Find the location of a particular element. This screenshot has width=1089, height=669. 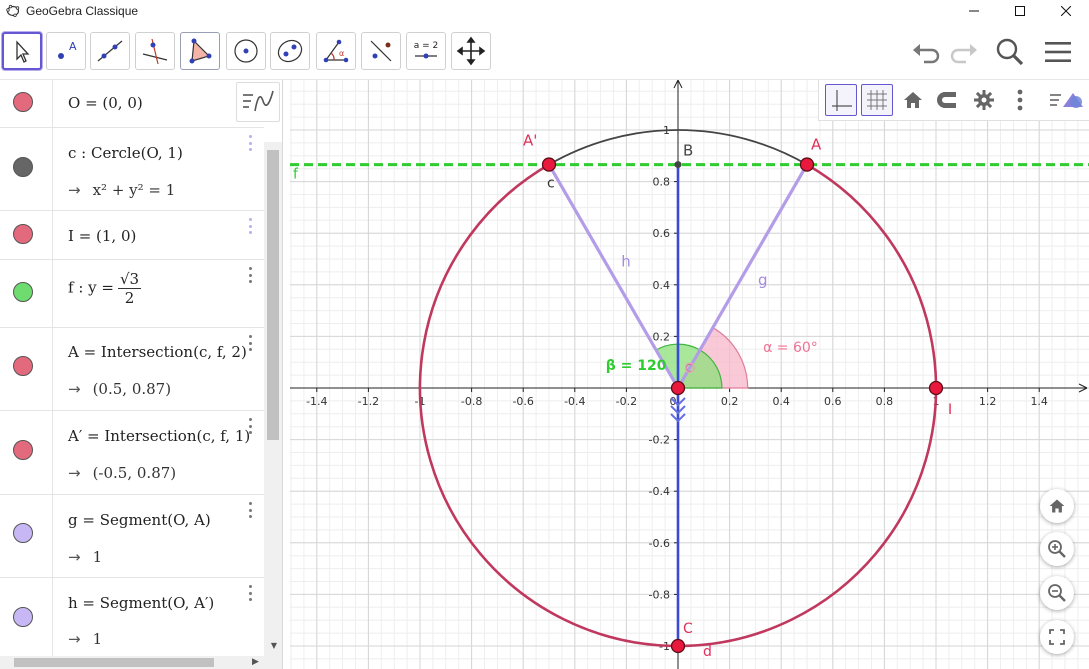

algebra-row-I: I = (1, 0) is located at coordinates (132, 235).